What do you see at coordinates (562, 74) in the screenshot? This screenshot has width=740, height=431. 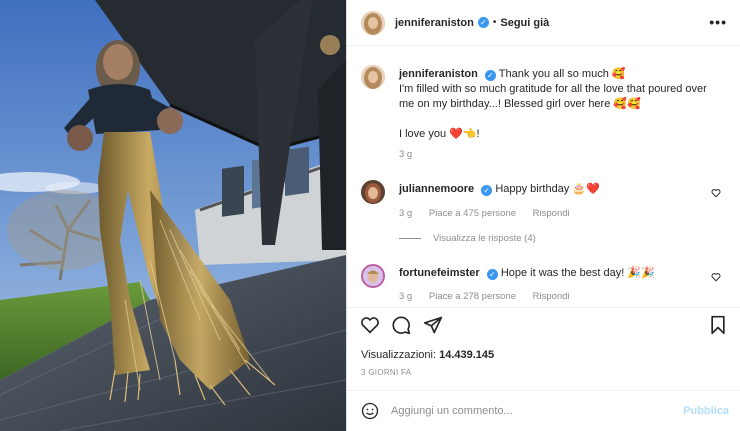 I see `caption-line-1: Thank you all so much 🥰` at bounding box center [562, 74].